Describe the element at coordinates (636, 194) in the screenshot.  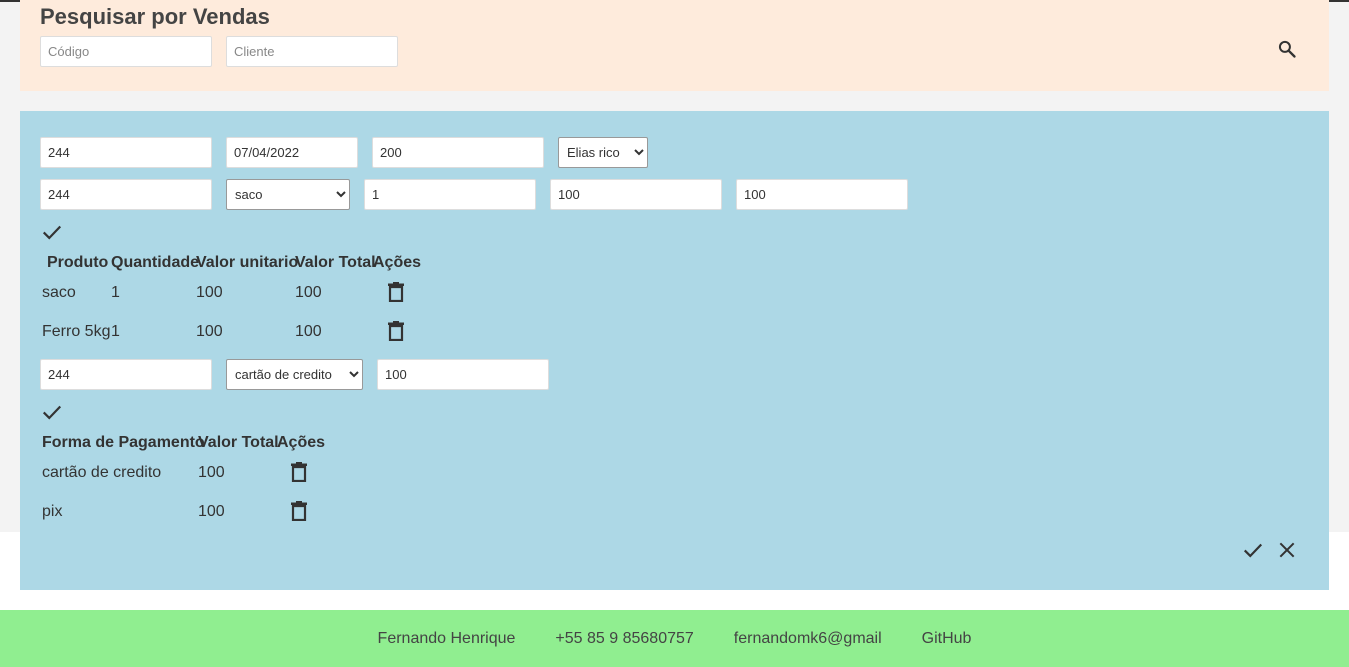
I see `unit-value-input` at that location.